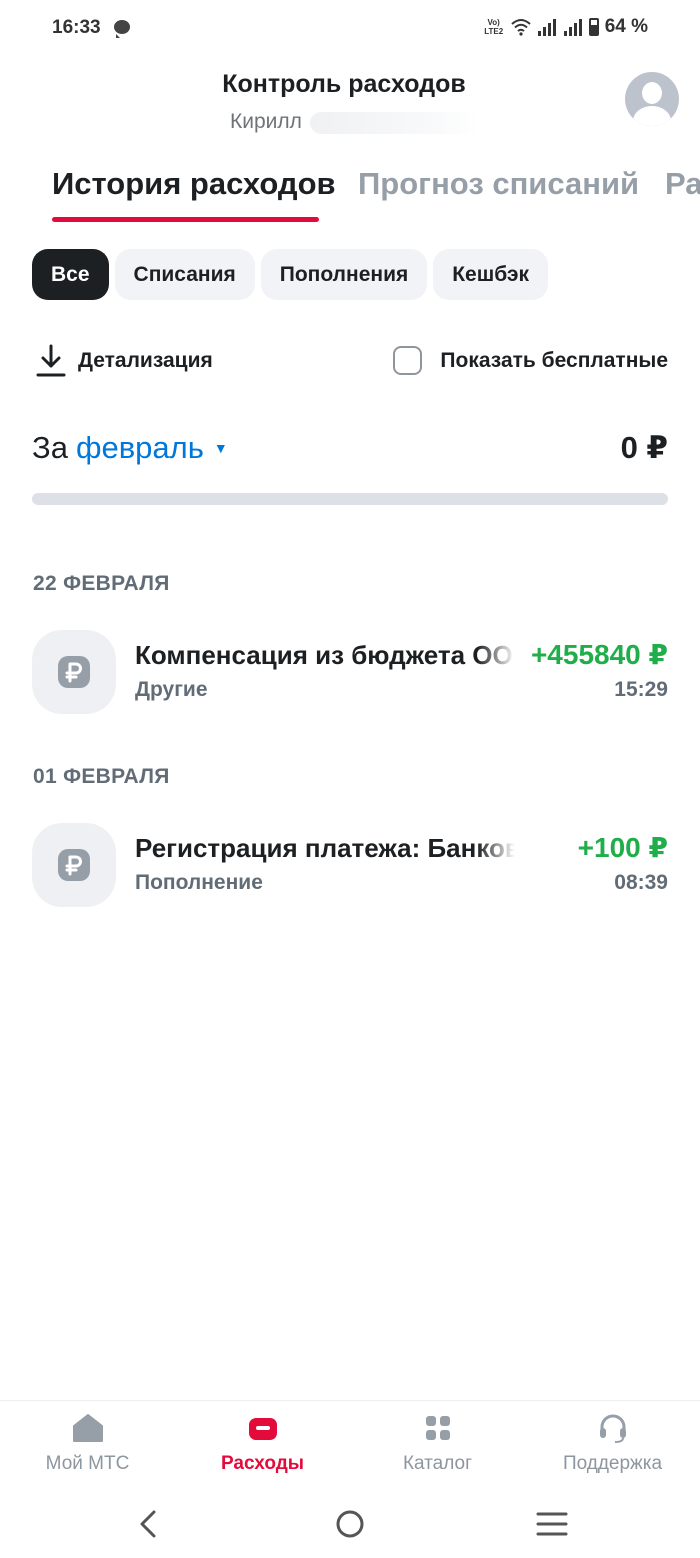 The height and width of the screenshot is (1558, 700). I want to click on show-free-toggle: Показать бесплатные, so click(530, 360).